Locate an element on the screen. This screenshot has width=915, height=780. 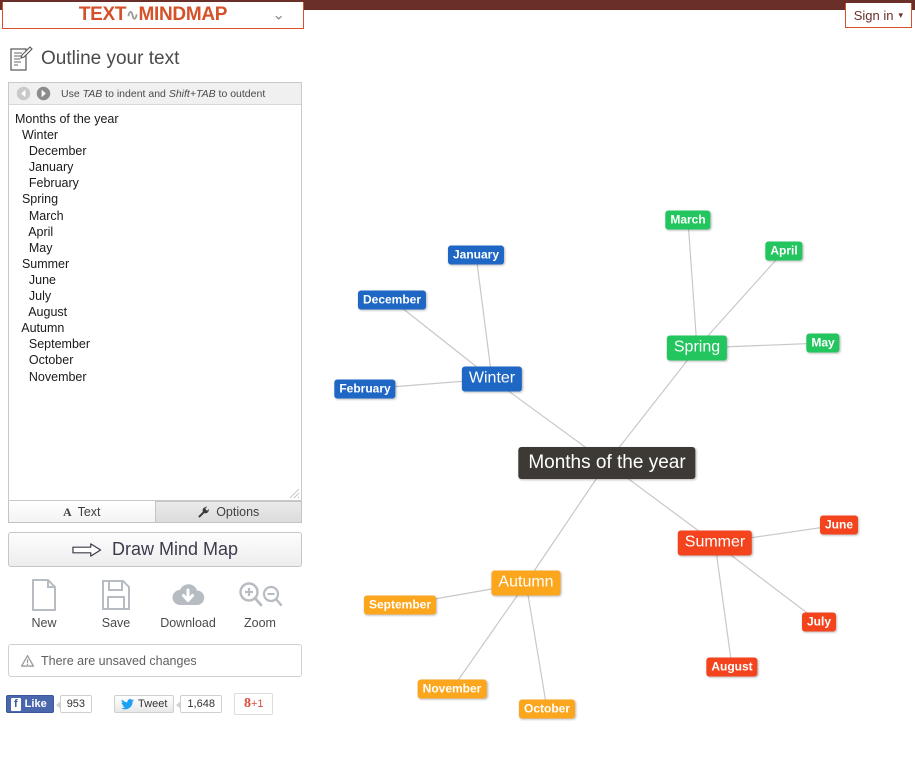
outline-line: September is located at coordinates (53, 344).